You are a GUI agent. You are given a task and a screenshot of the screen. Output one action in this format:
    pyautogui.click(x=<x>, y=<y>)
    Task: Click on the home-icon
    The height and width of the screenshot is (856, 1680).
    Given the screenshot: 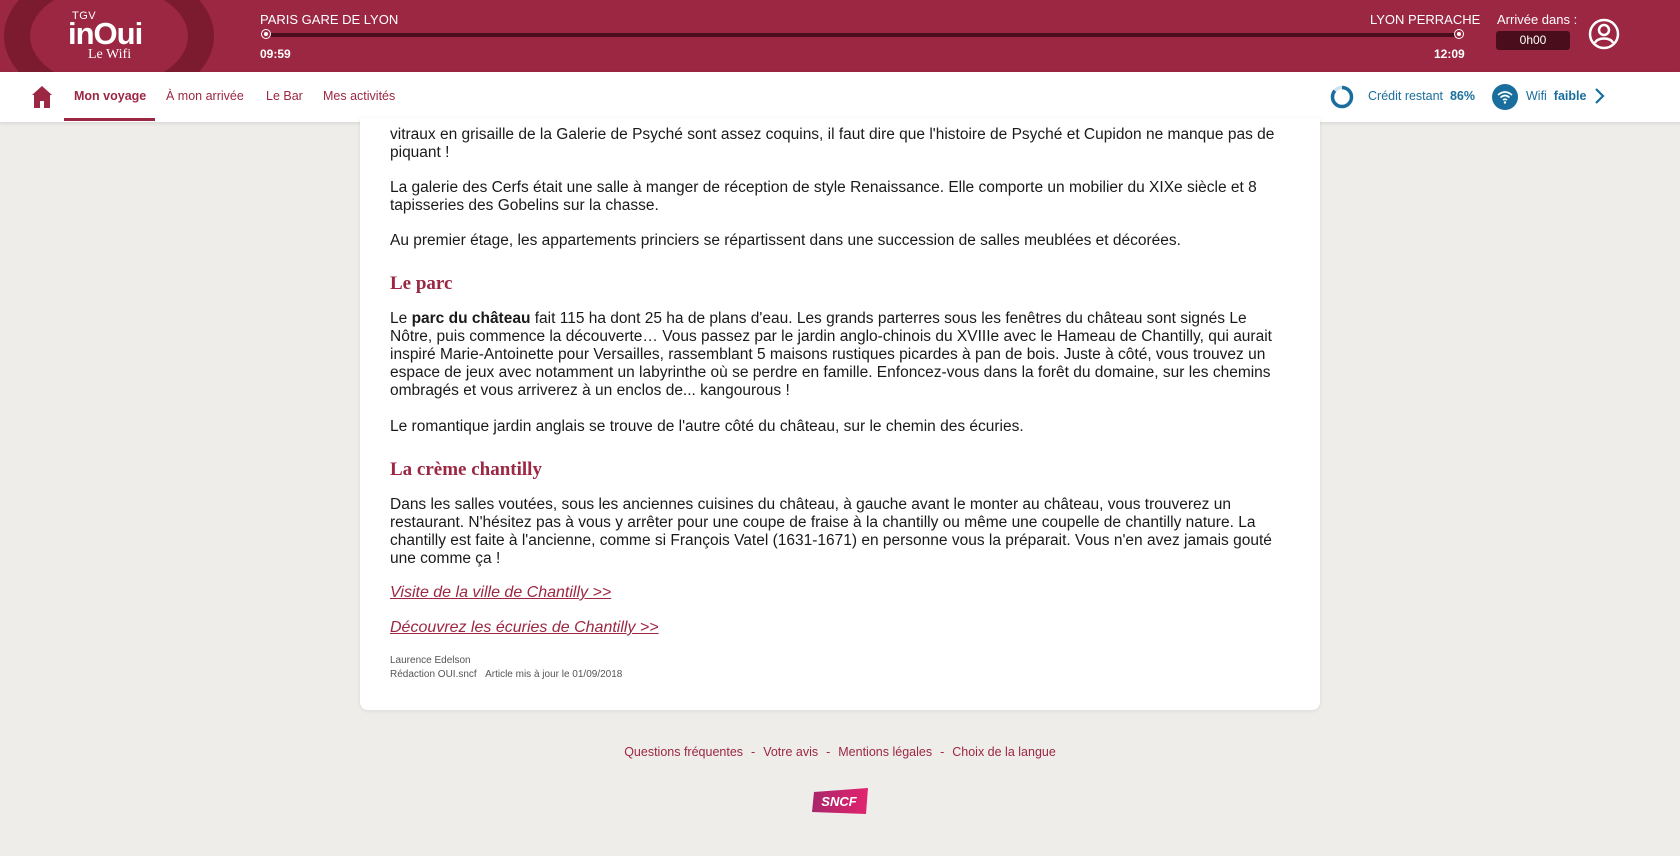 What is the action you would take?
    pyautogui.click(x=42, y=97)
    